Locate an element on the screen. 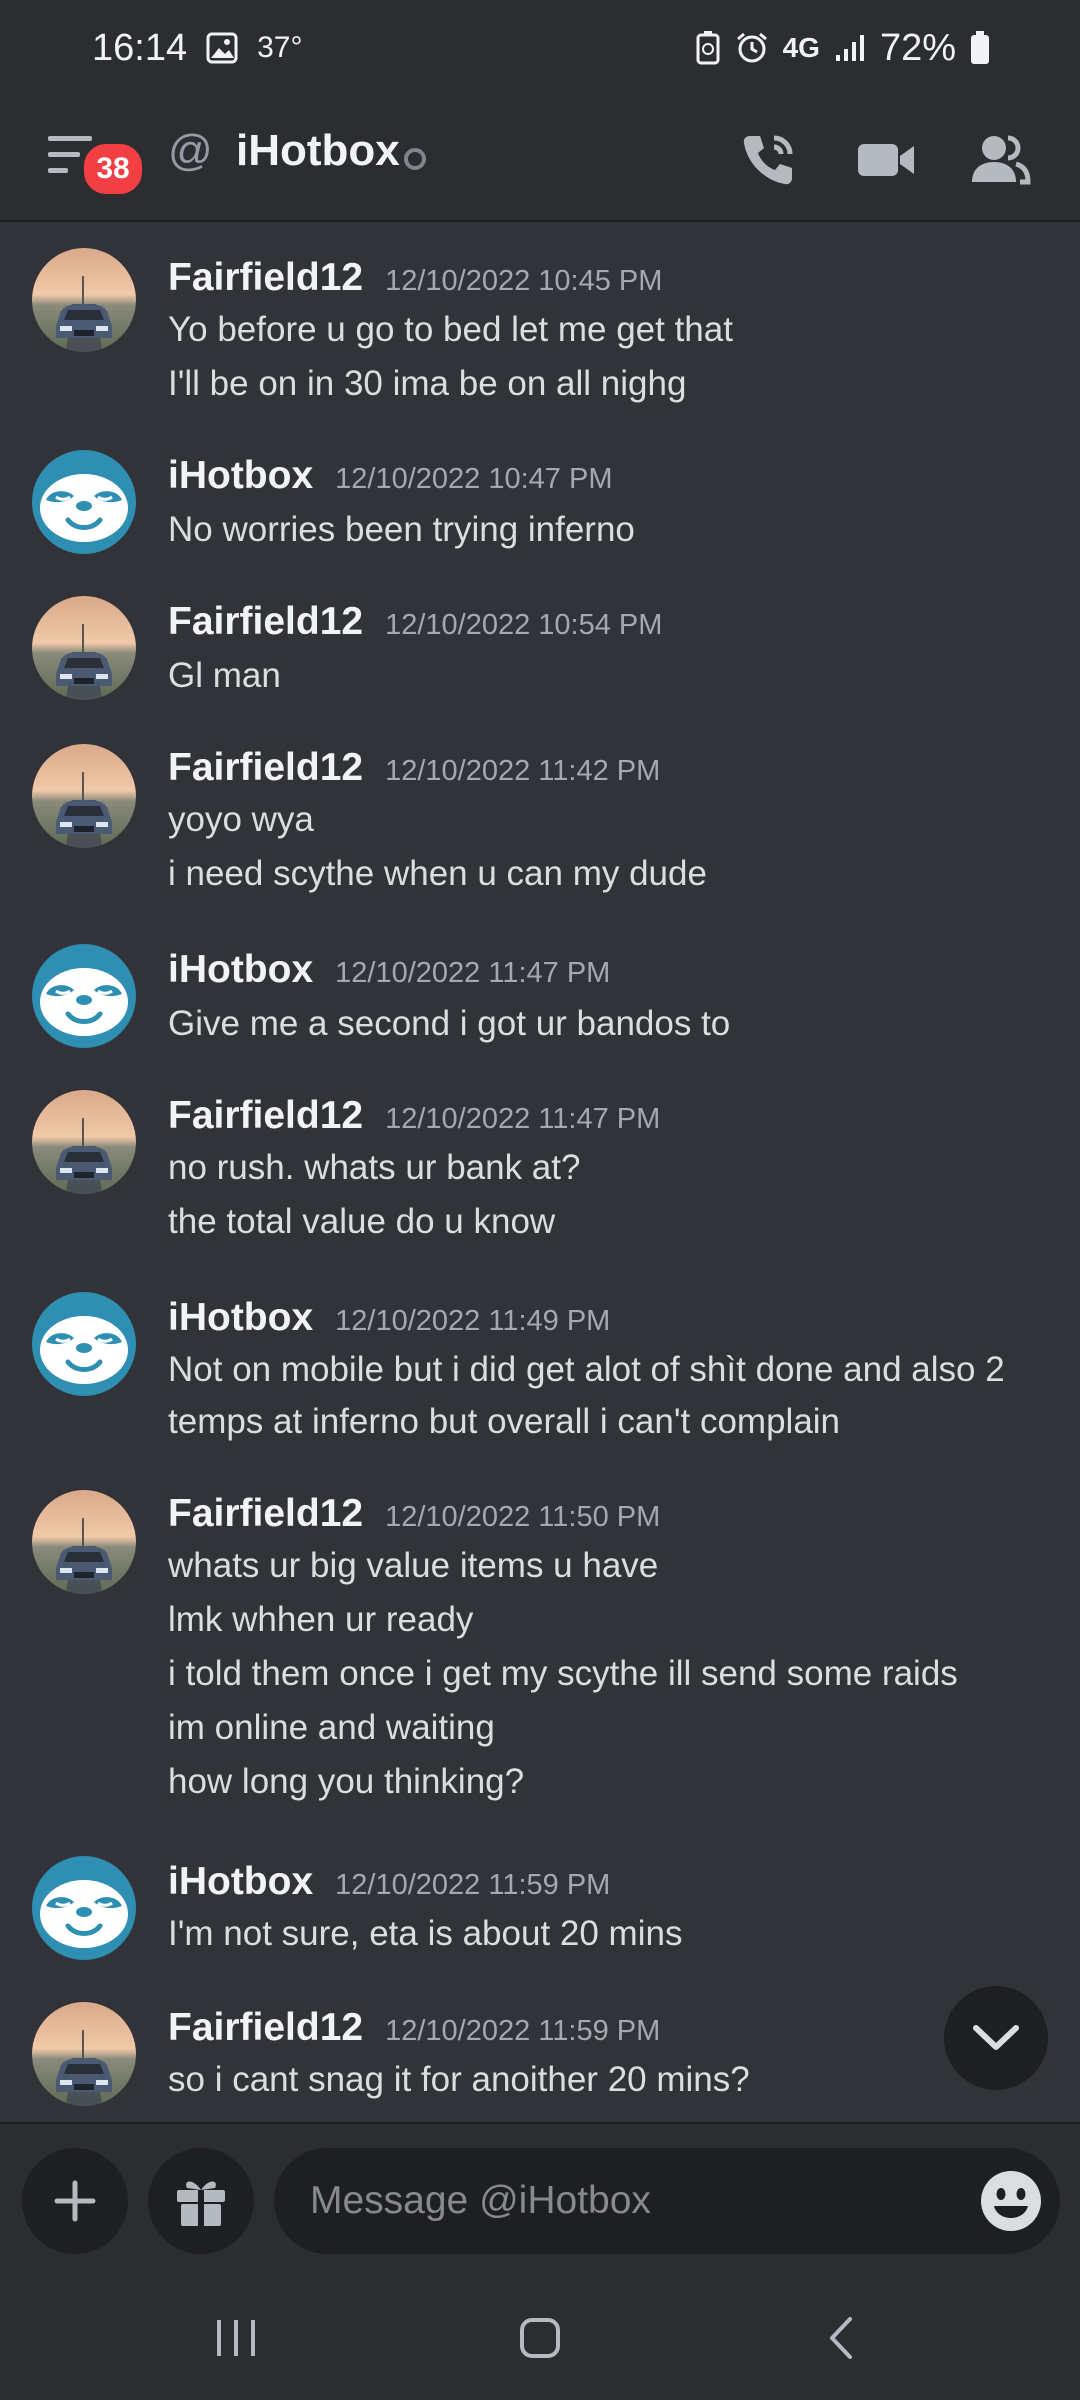 The width and height of the screenshot is (1080, 2400). battery-saver-icon is located at coordinates (708, 48).